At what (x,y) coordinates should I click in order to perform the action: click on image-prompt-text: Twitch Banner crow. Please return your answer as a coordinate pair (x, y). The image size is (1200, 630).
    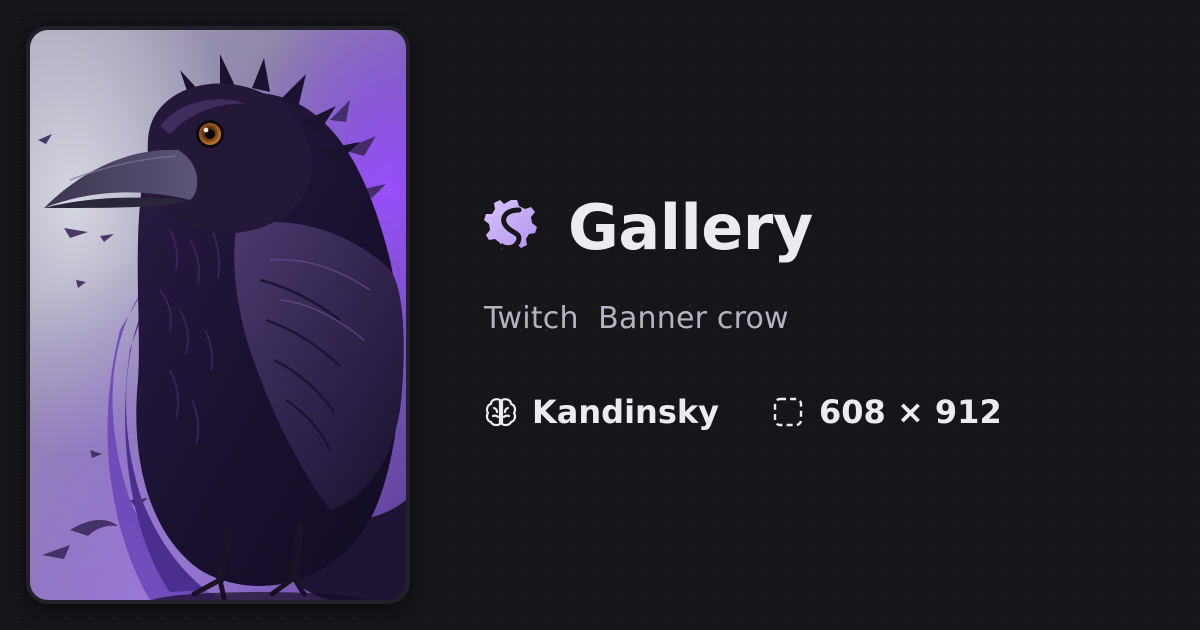
    Looking at the image, I should click on (636, 318).